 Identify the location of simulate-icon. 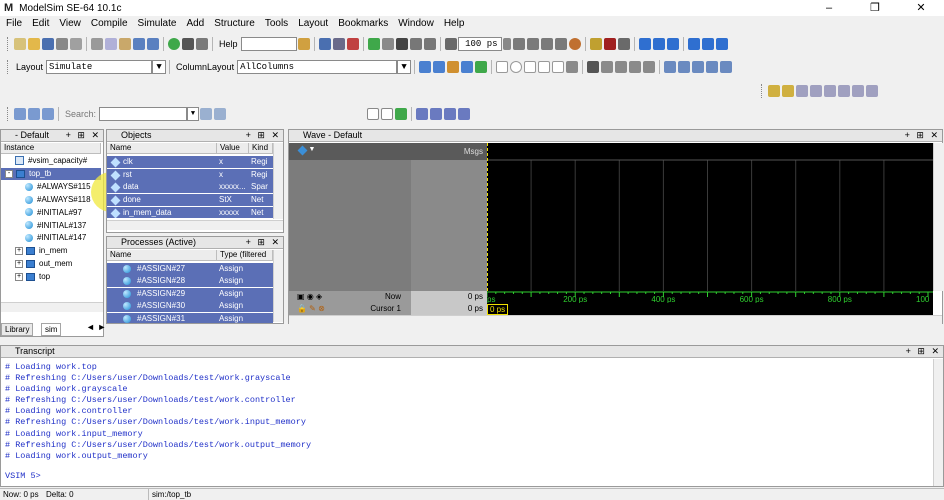
(373, 44).